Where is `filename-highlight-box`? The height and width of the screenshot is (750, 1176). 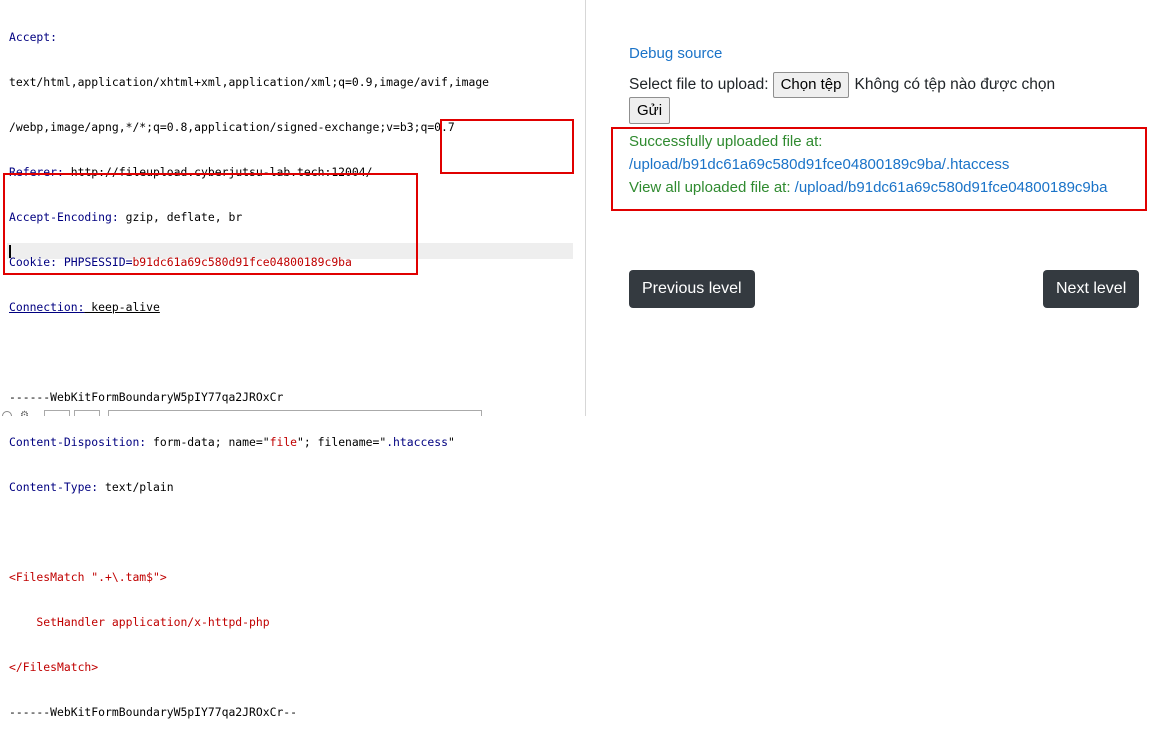 filename-highlight-box is located at coordinates (507, 146).